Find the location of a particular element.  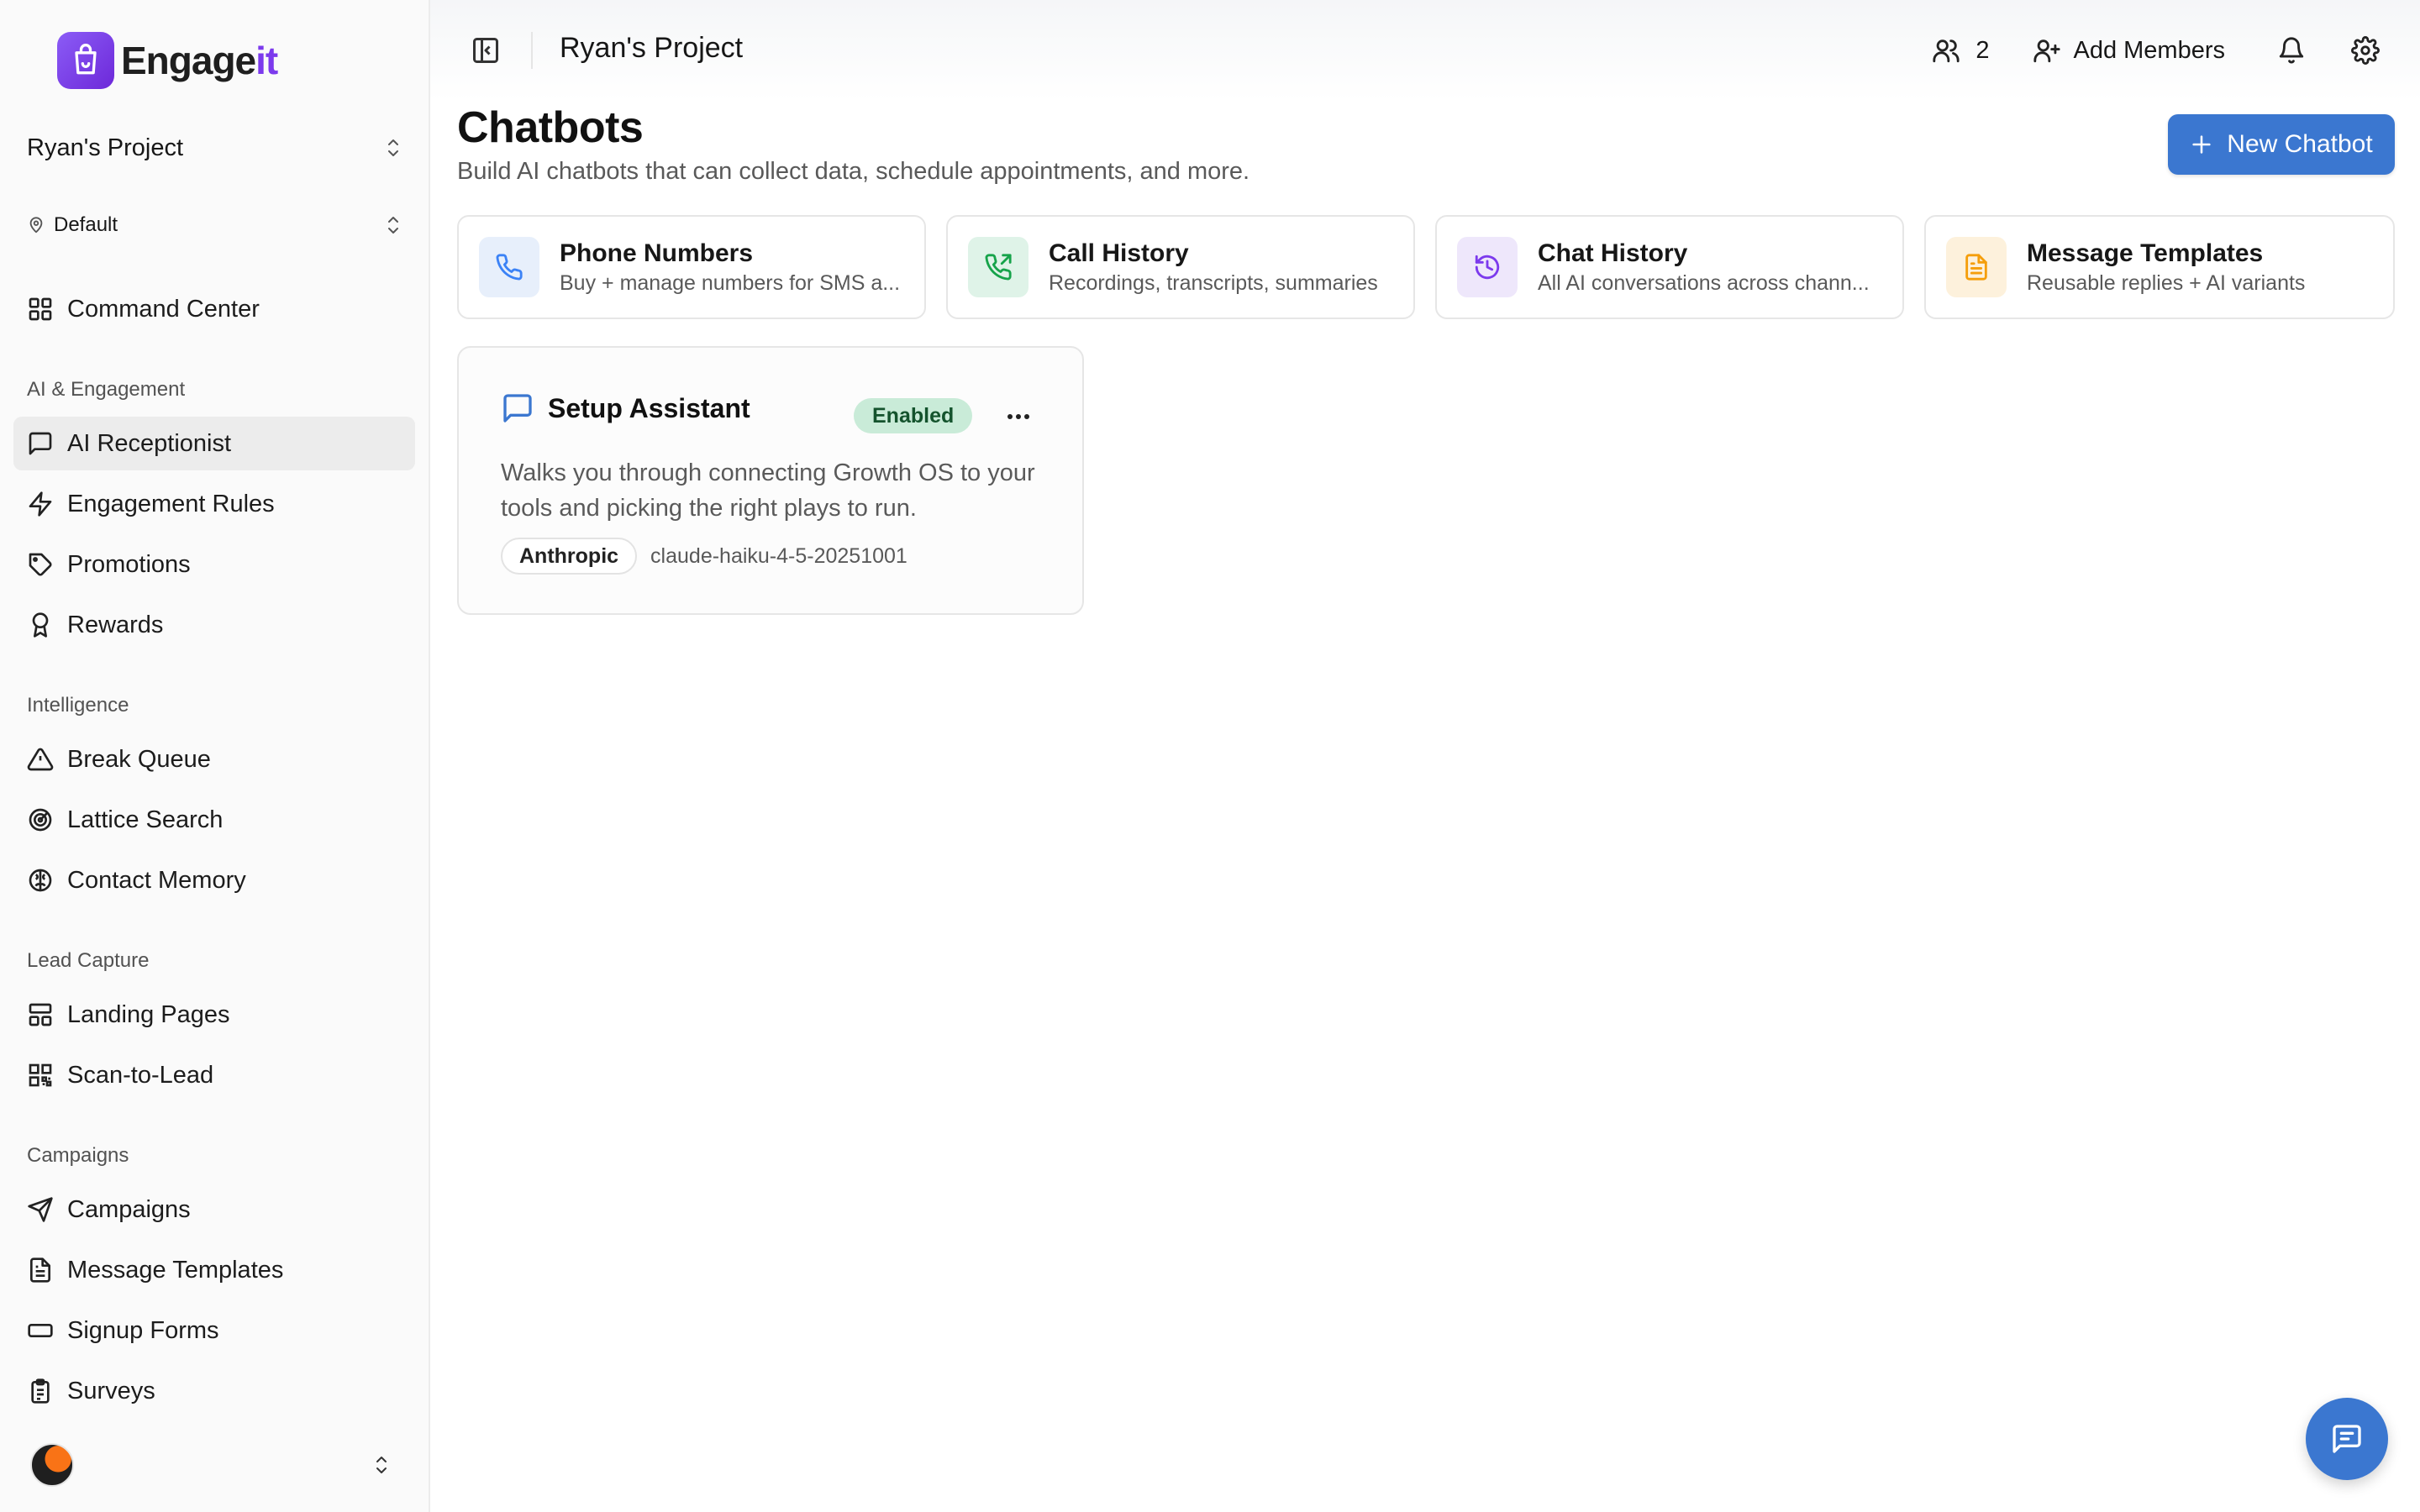

page-title: Chatbots is located at coordinates (551, 127).